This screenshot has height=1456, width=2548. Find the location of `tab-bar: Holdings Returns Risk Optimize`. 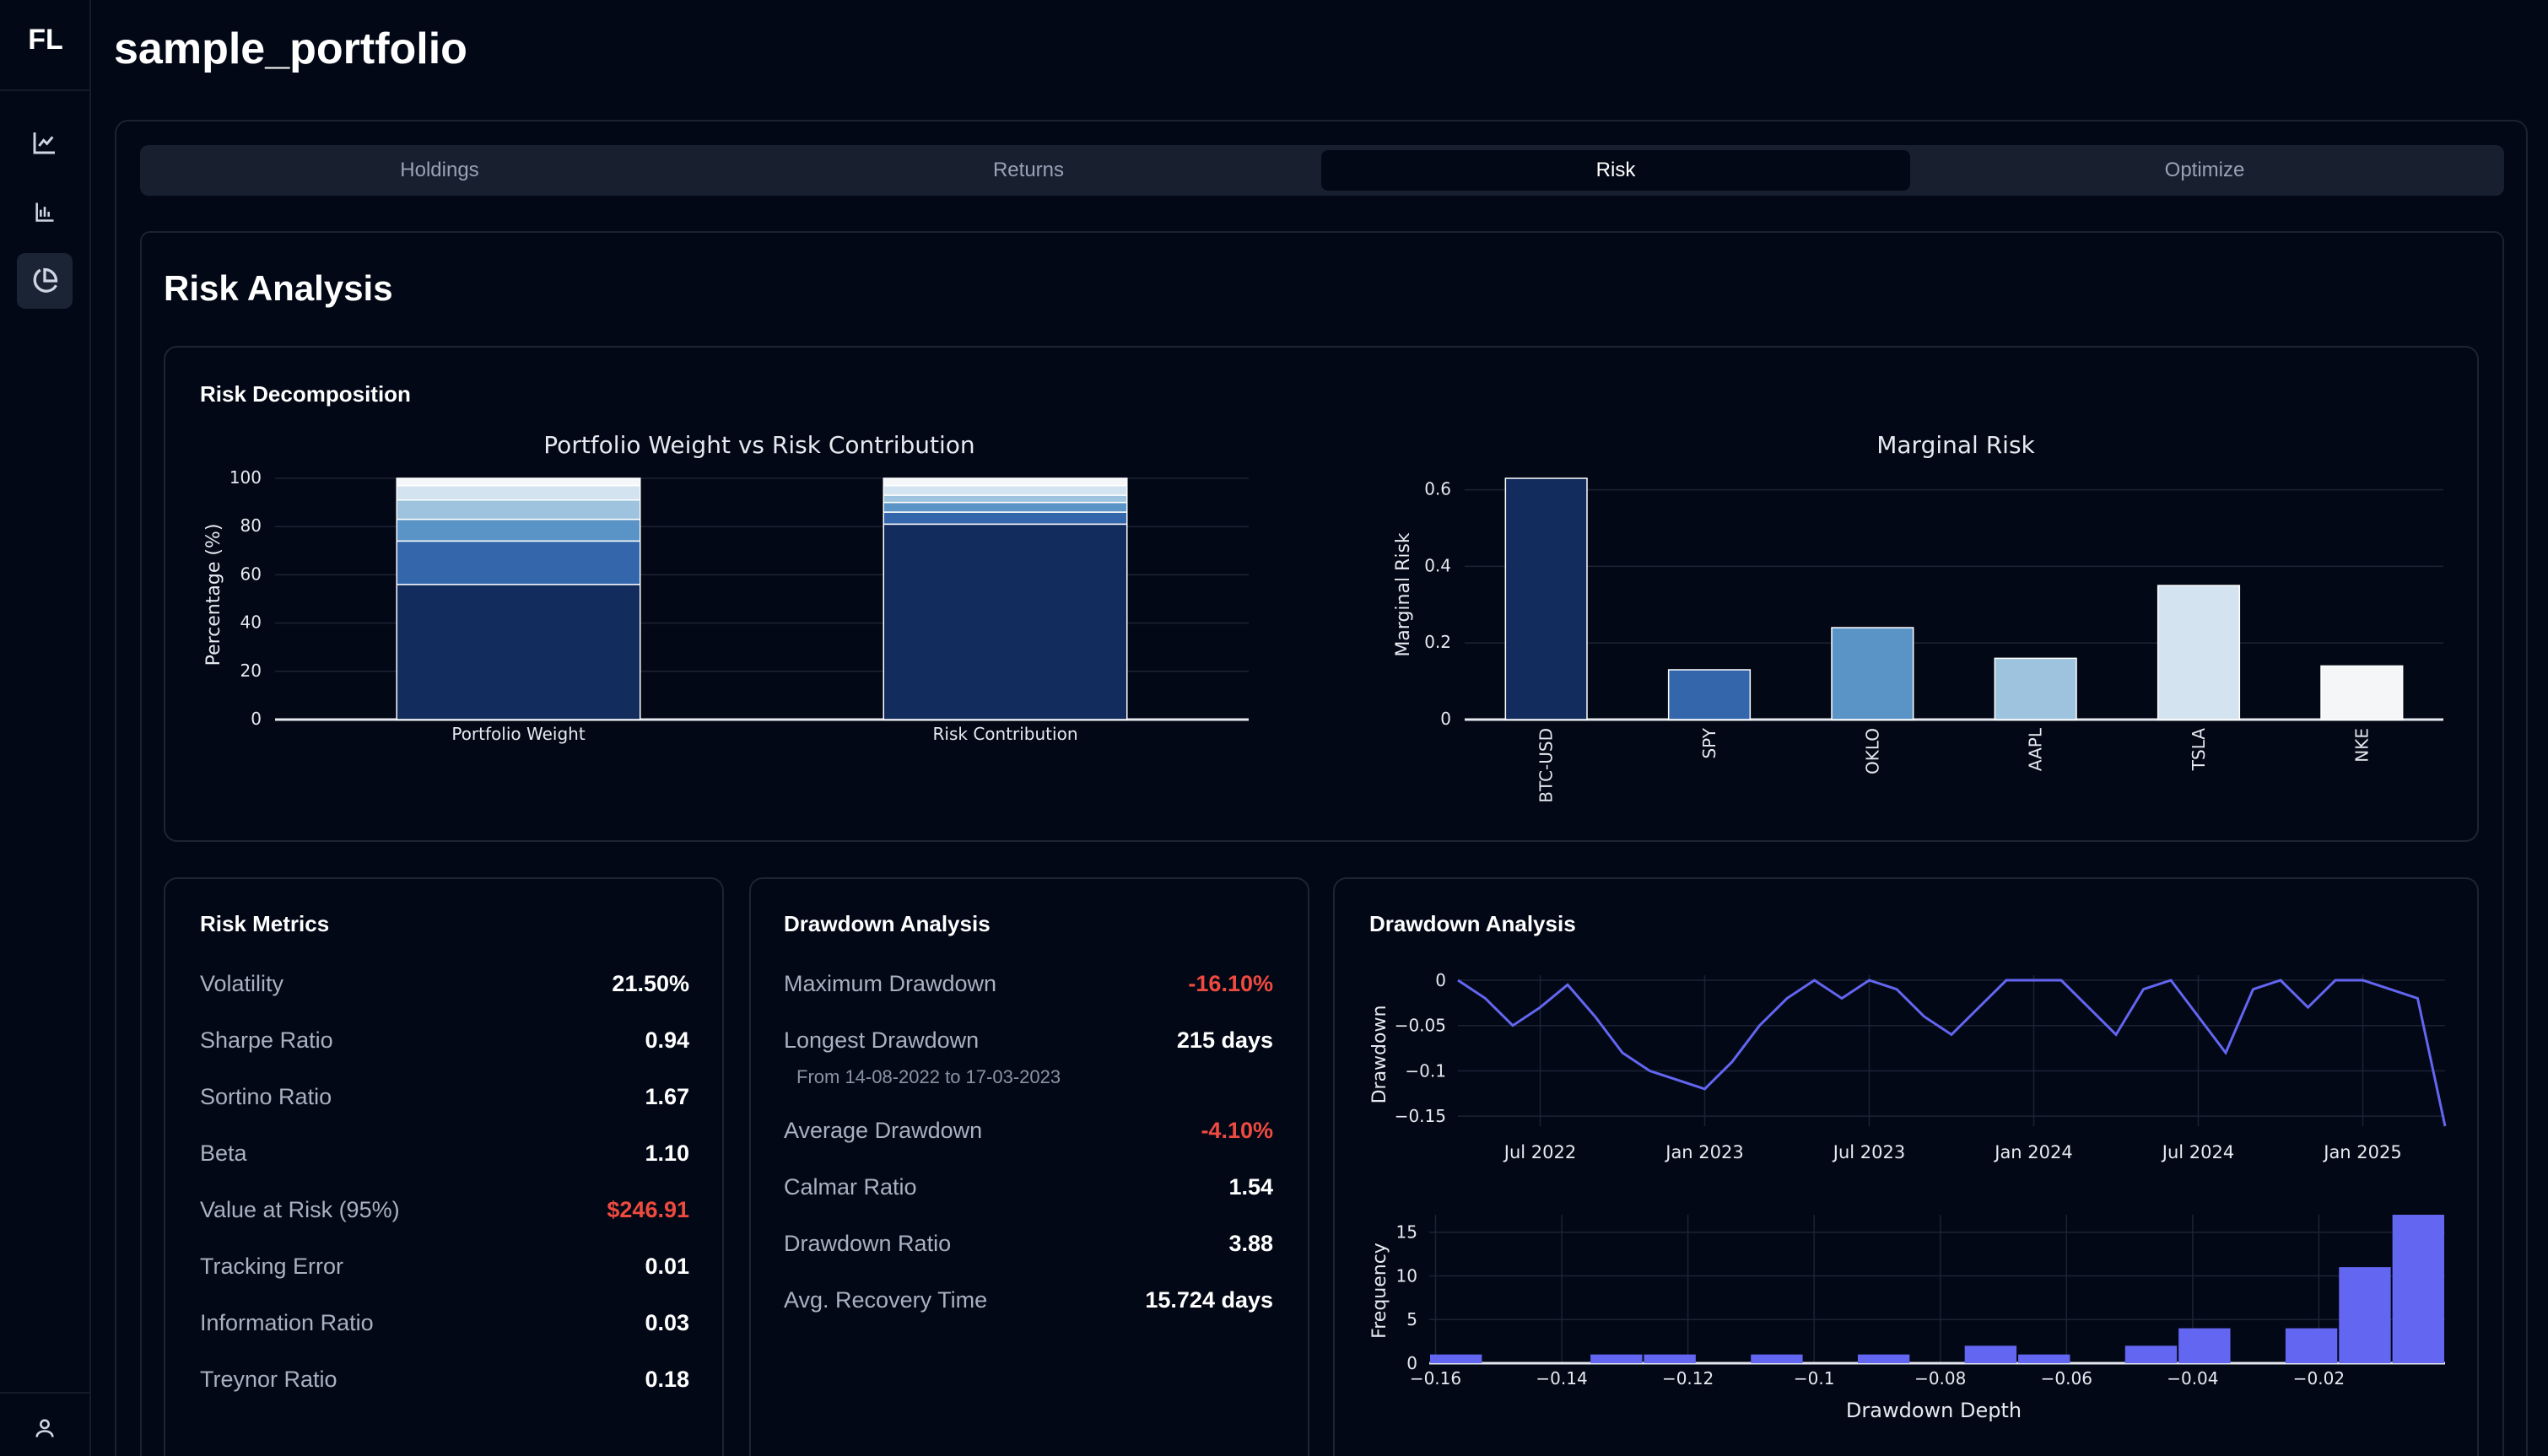

tab-bar: Holdings Returns Risk Optimize is located at coordinates (1322, 170).